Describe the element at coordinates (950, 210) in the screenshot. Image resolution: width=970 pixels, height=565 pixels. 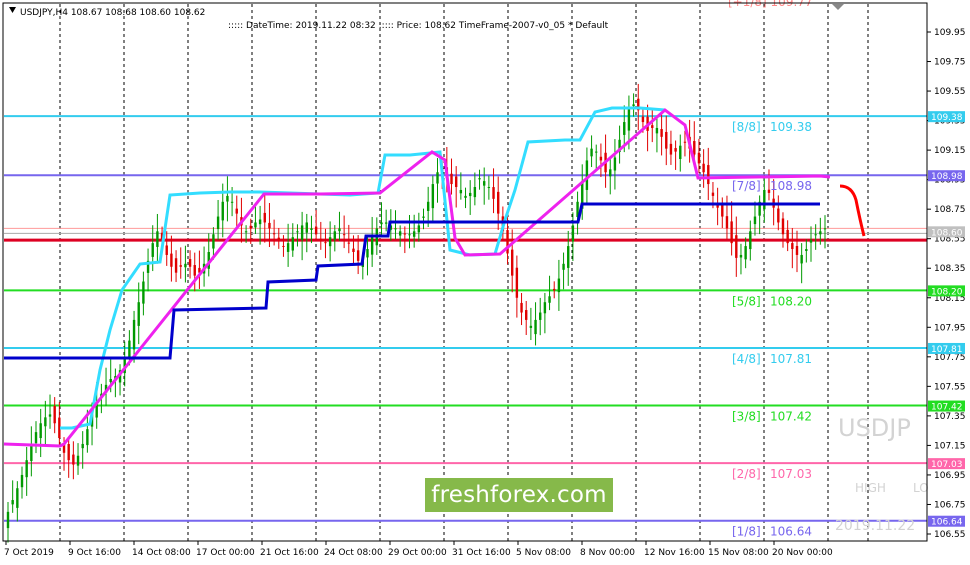
I see `price-tick-label: 108.75` at that location.